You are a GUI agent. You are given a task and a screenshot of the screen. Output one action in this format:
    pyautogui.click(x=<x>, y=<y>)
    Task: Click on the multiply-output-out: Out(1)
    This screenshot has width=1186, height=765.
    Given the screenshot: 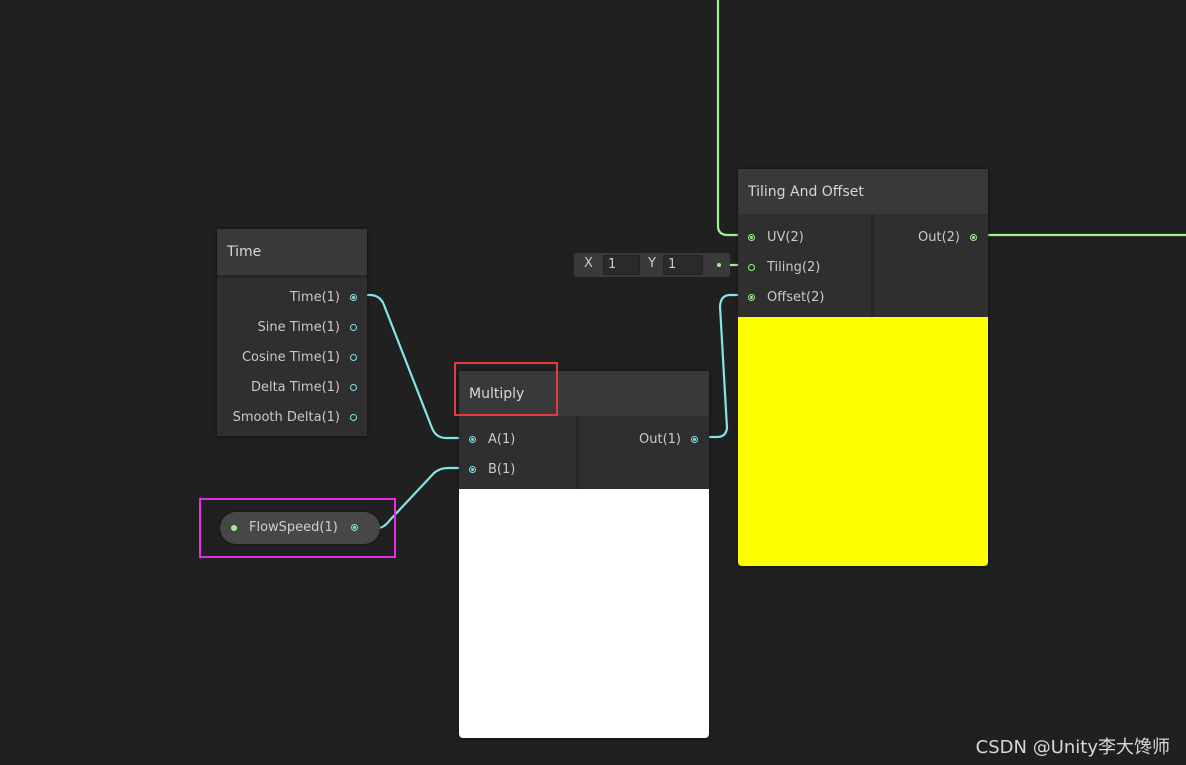 What is the action you would take?
    pyautogui.click(x=668, y=439)
    